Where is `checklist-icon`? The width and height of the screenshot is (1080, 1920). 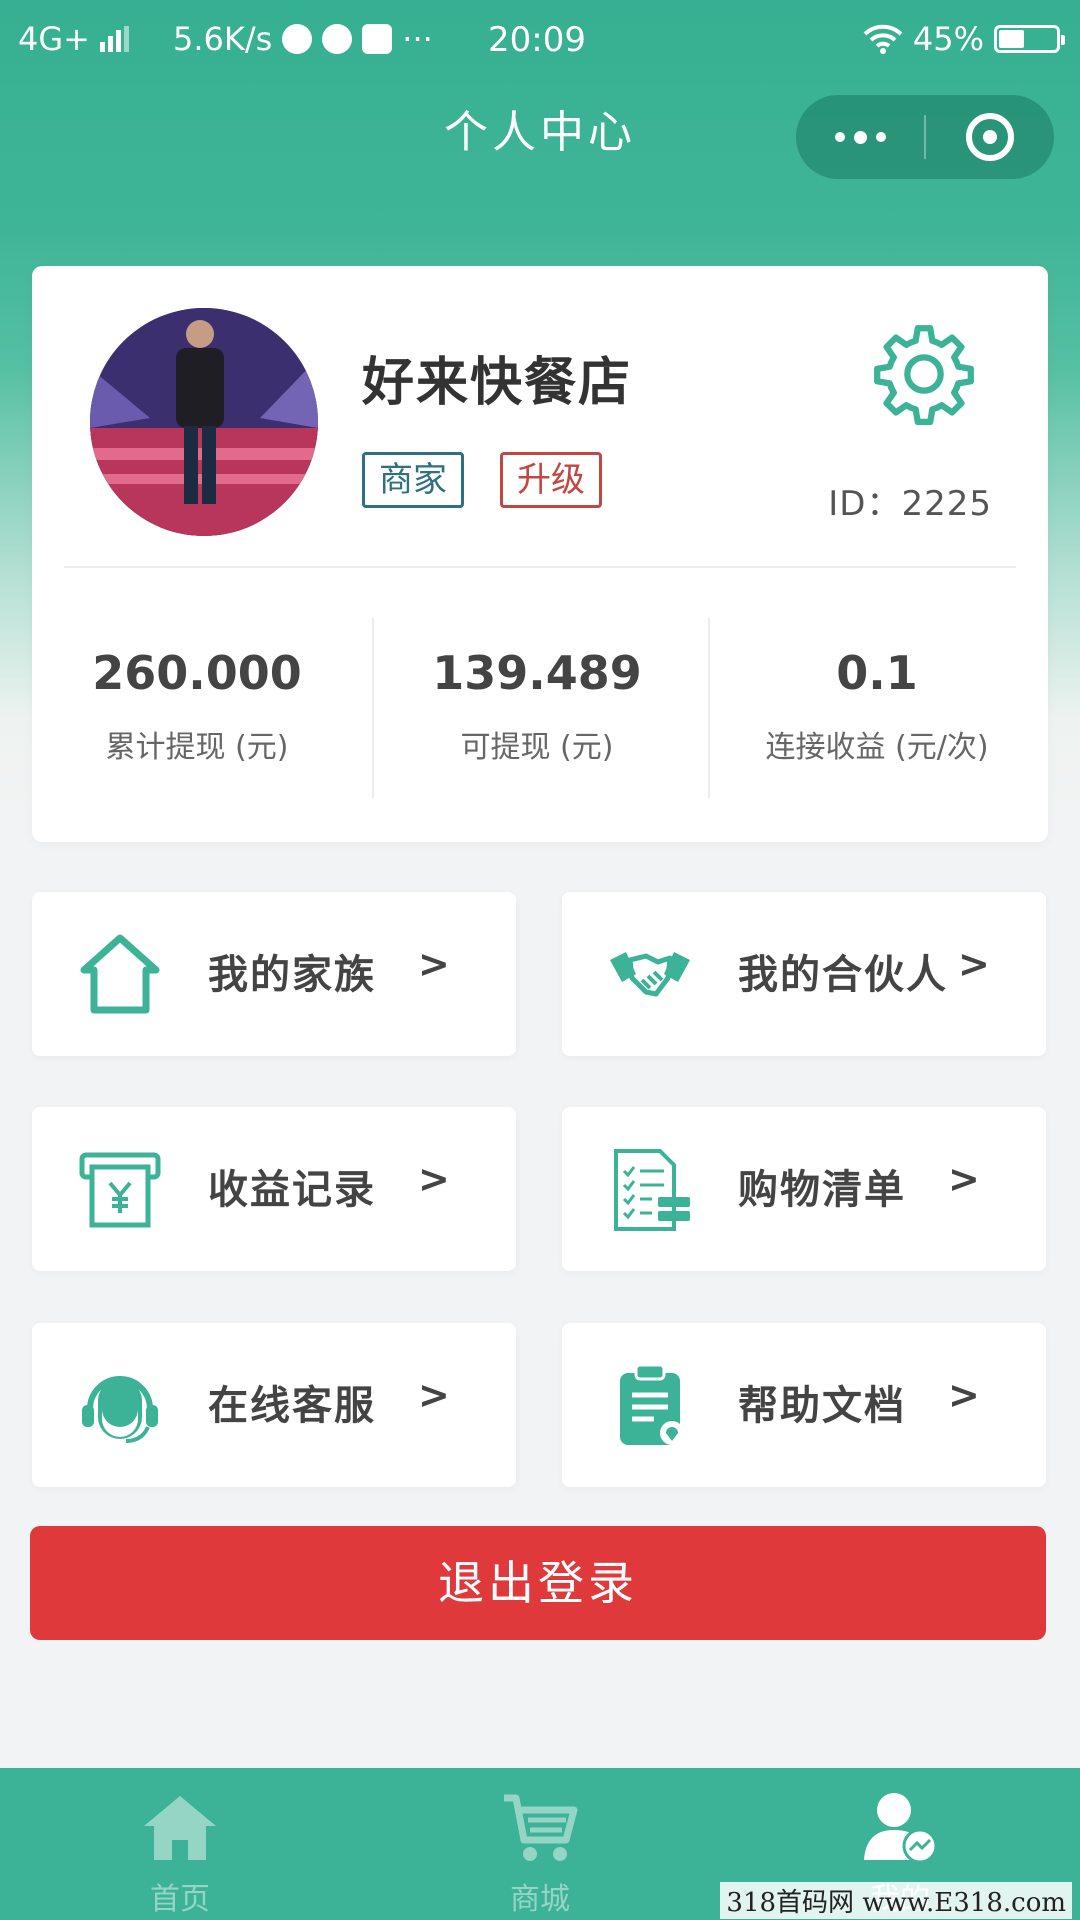
checklist-icon is located at coordinates (652, 1190).